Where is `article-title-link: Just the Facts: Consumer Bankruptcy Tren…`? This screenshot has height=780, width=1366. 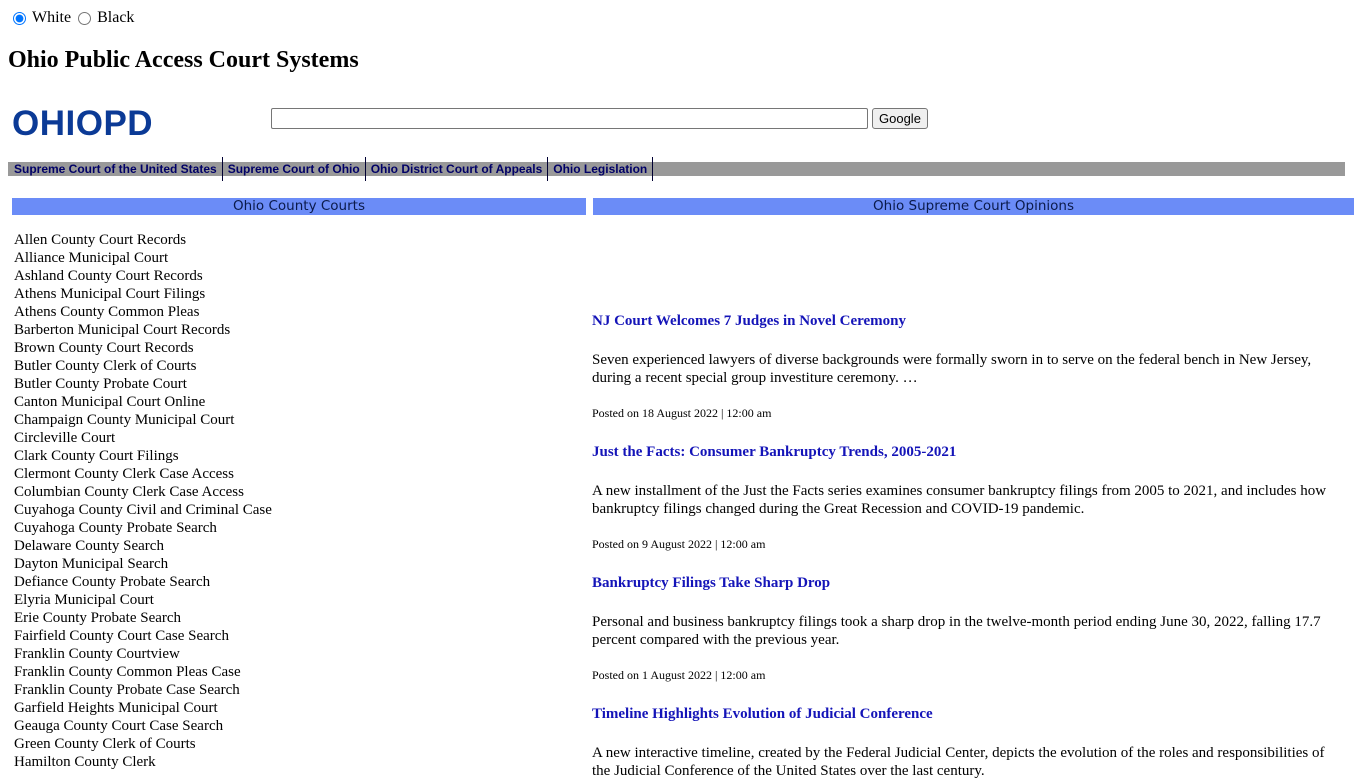 article-title-link: Just the Facts: Consumer Bankruptcy Tren… is located at coordinates (962, 452).